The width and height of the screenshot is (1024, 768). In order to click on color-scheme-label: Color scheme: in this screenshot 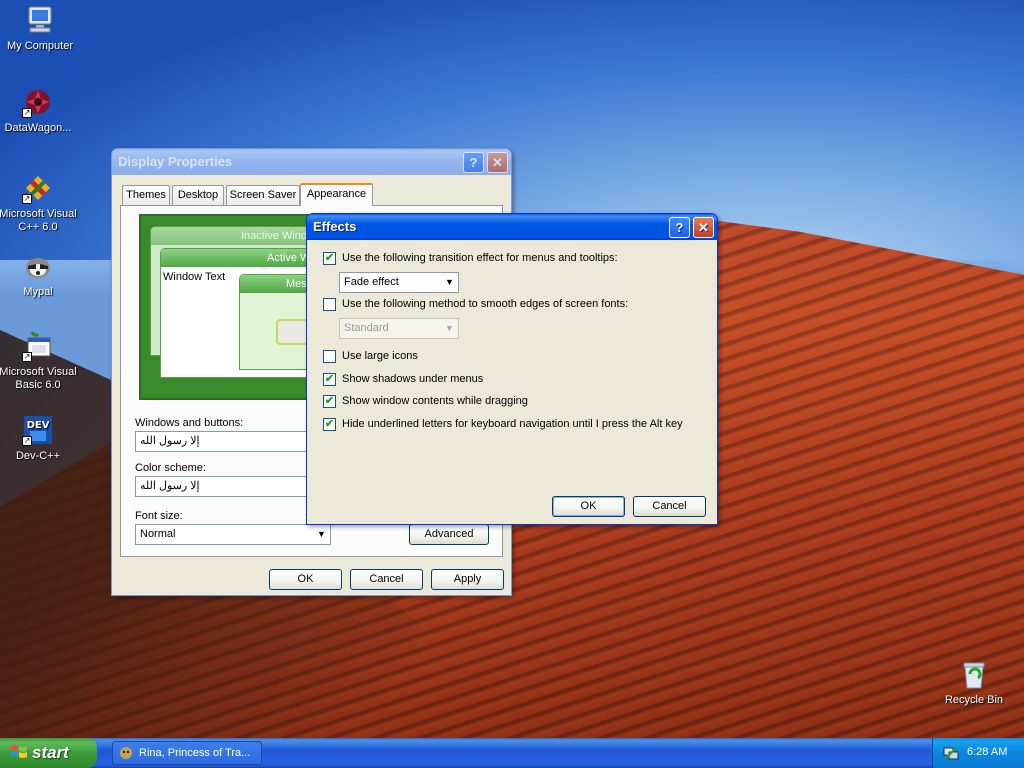, I will do `click(170, 468)`.